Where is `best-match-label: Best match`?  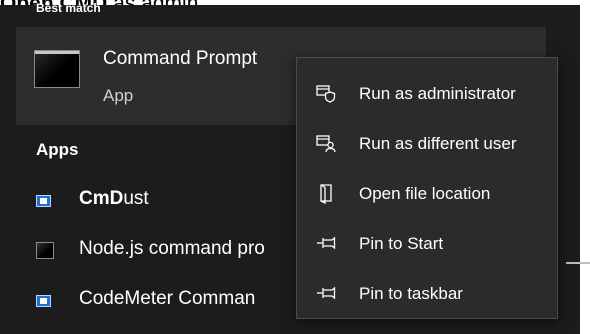 best-match-label: Best match is located at coordinates (68, 8).